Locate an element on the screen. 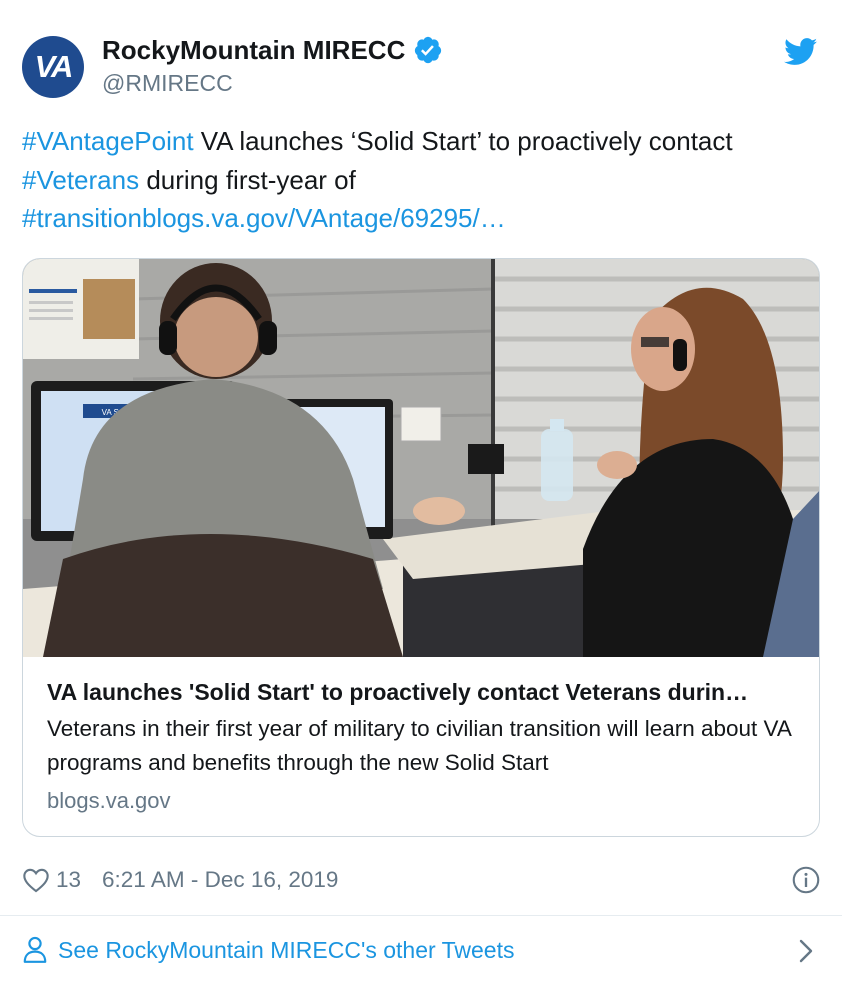 This screenshot has width=842, height=1000. twitter-bird-icon is located at coordinates (801, 52).